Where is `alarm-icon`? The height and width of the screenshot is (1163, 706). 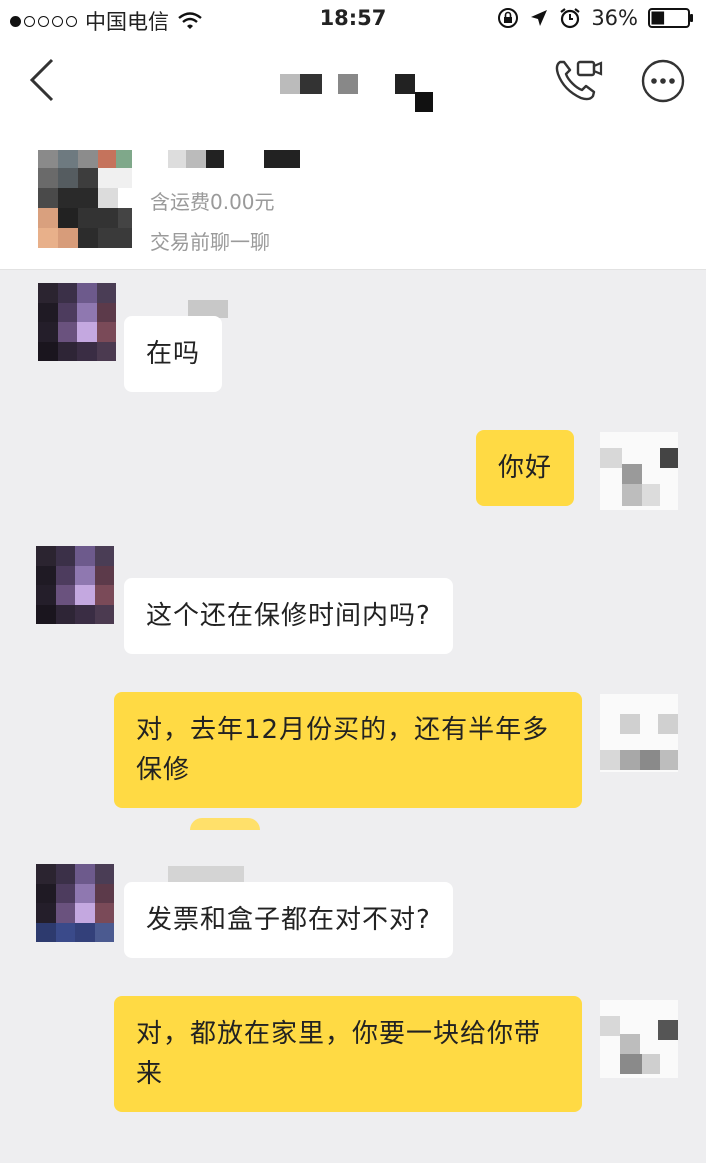 alarm-icon is located at coordinates (570, 18).